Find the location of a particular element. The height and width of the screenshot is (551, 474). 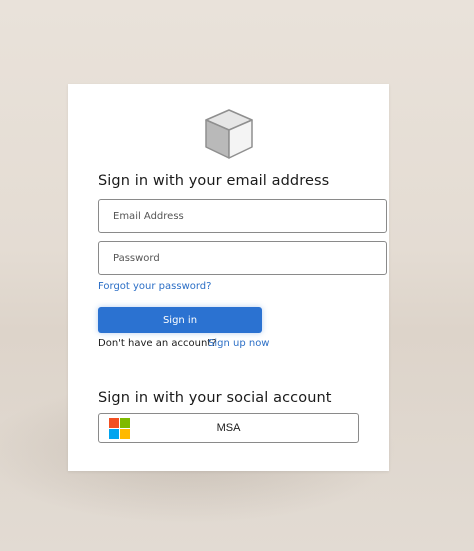

email-input is located at coordinates (242, 216).